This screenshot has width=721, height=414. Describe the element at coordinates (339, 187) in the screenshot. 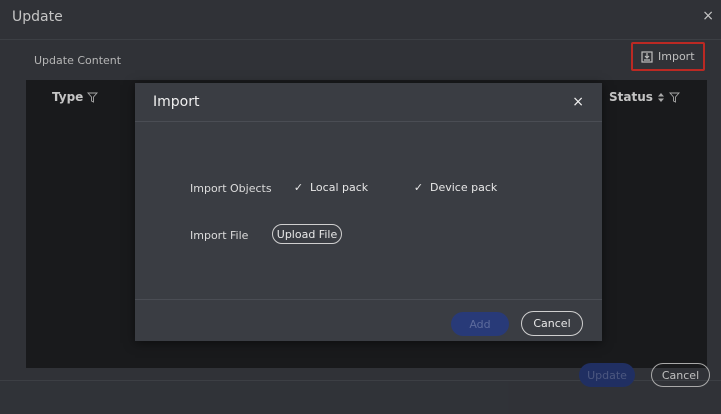

I see `local-pack-label: Local pack` at that location.